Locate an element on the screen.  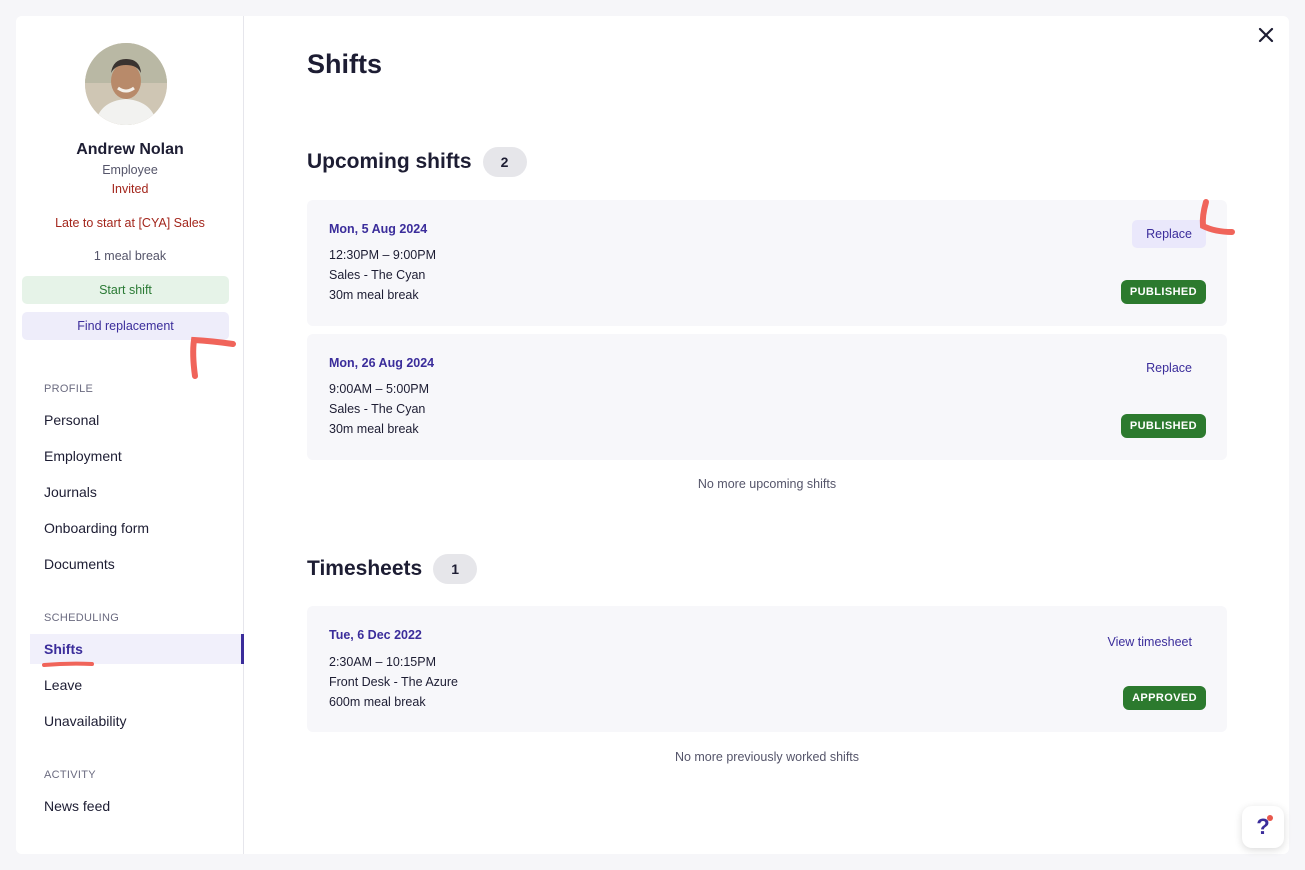
employee-role: Employee is located at coordinates (130, 170).